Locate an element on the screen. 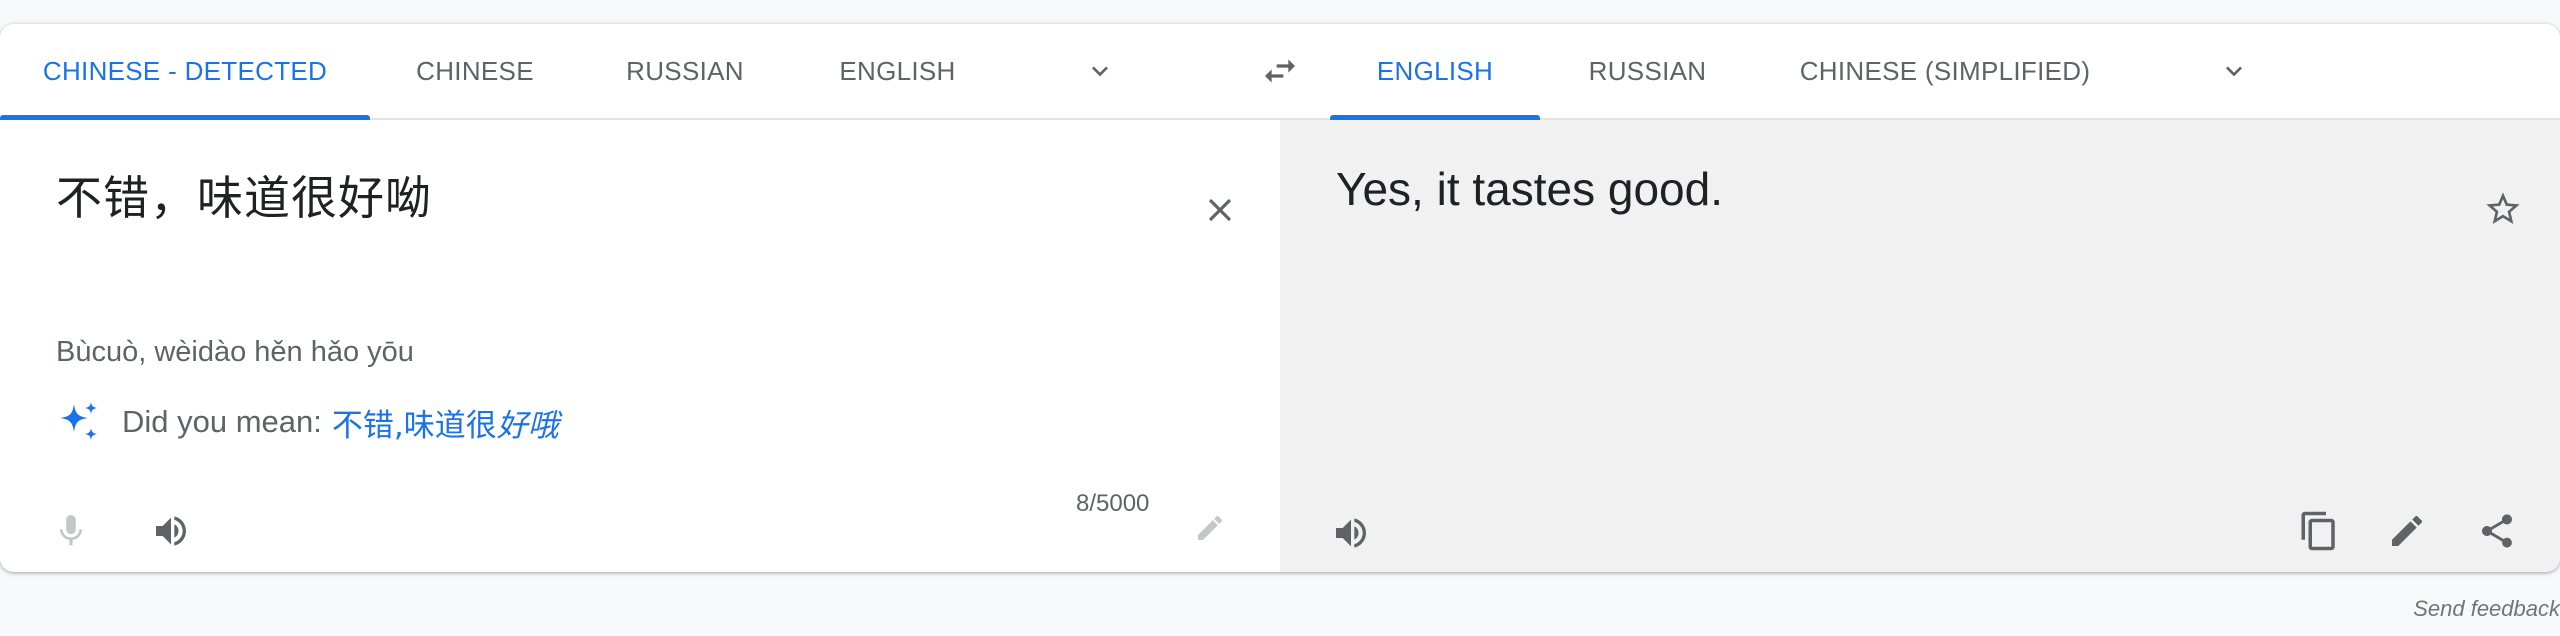 The height and width of the screenshot is (636, 2560). suggest-edit-button is located at coordinates (2407, 531).